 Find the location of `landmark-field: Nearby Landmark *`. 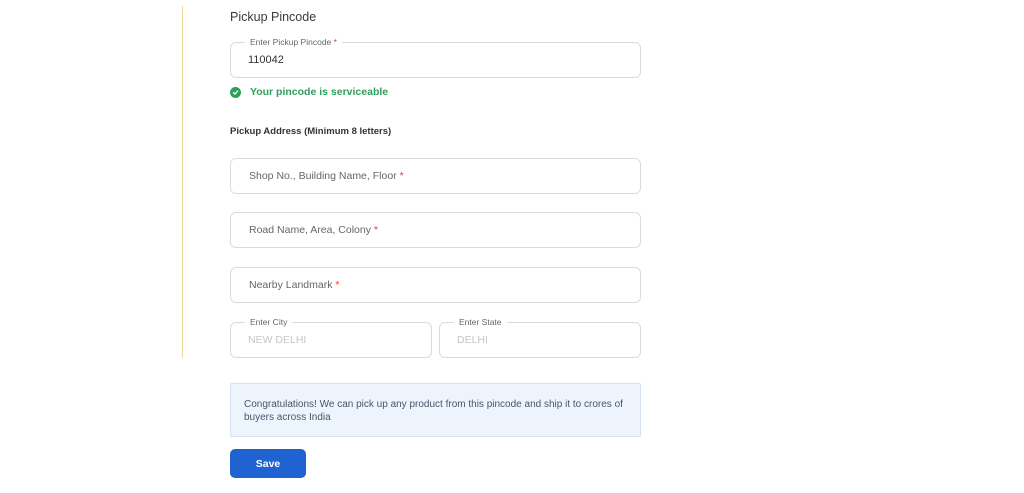

landmark-field: Nearby Landmark * is located at coordinates (435, 285).